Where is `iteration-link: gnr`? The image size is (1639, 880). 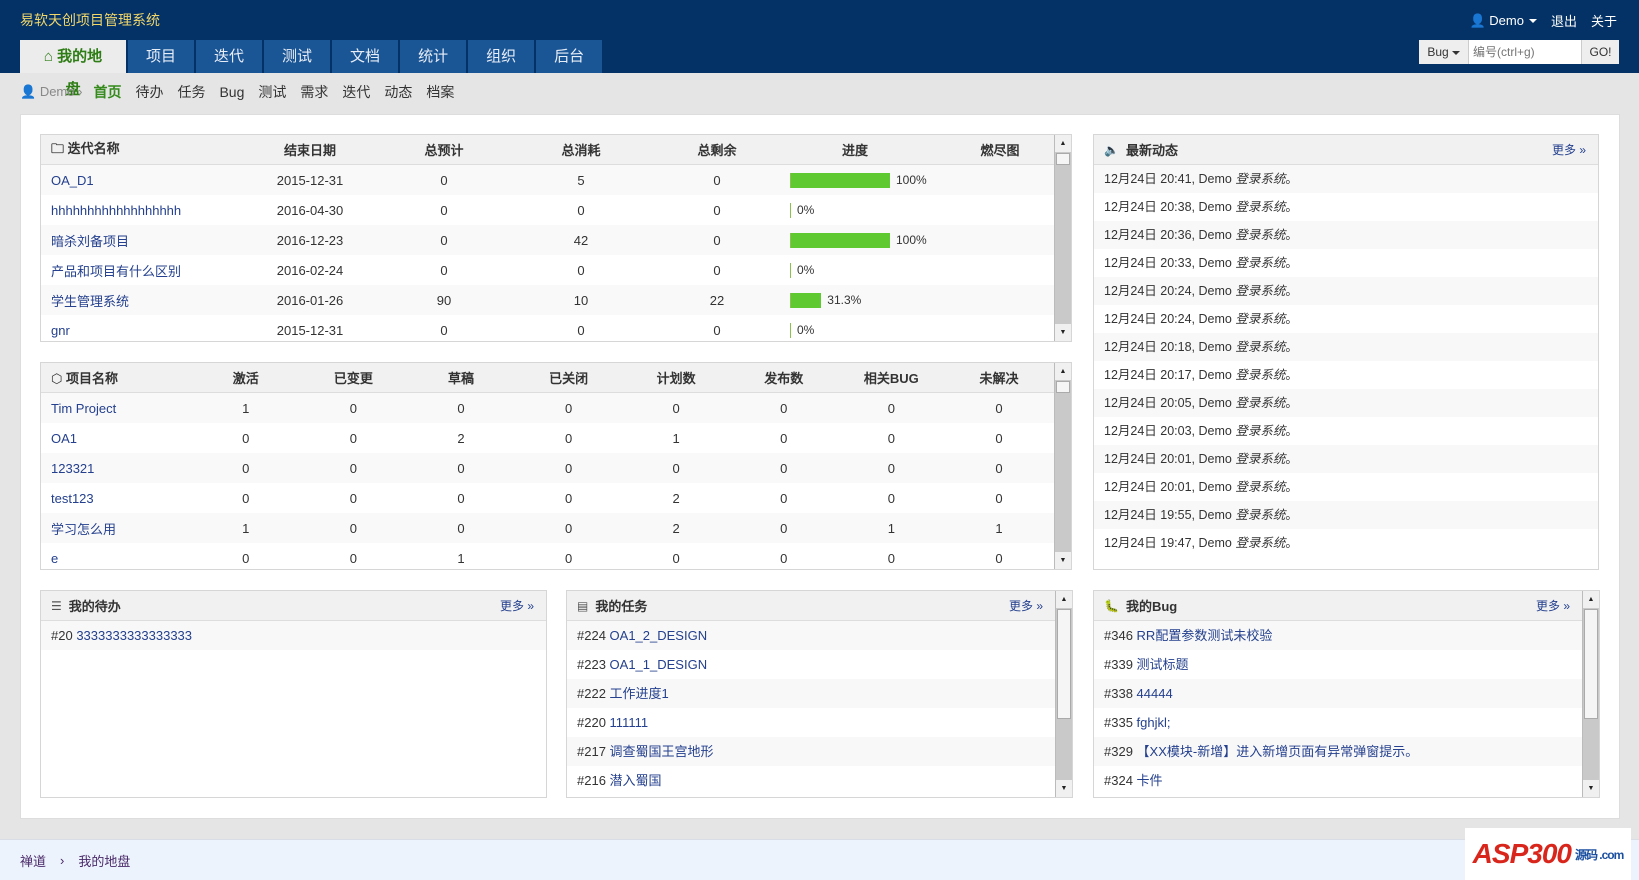 iteration-link: gnr is located at coordinates (141, 330).